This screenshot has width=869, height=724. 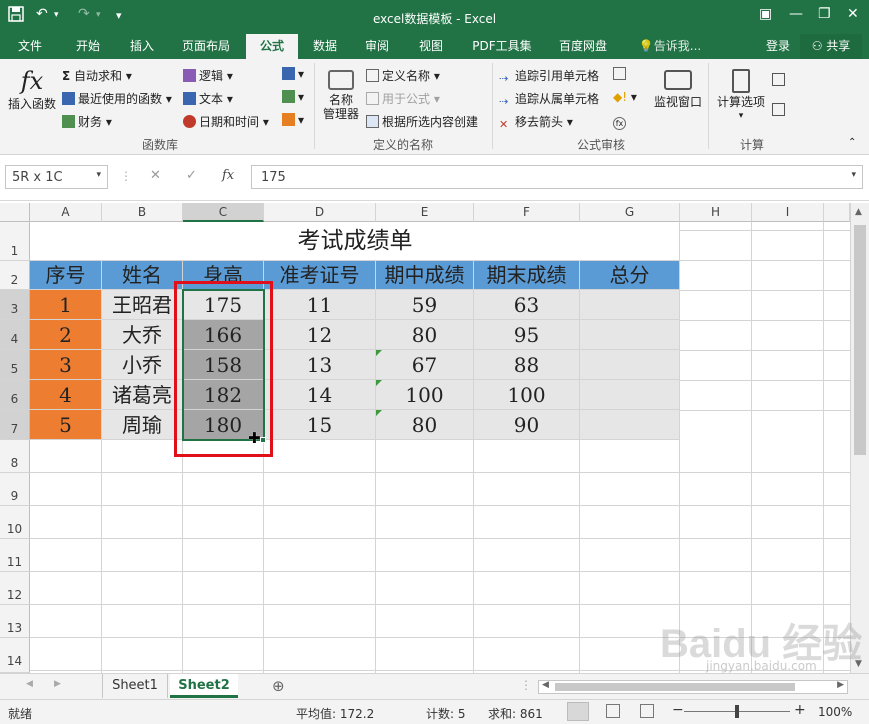 I want to click on column-header-c: C, so click(x=223, y=212).